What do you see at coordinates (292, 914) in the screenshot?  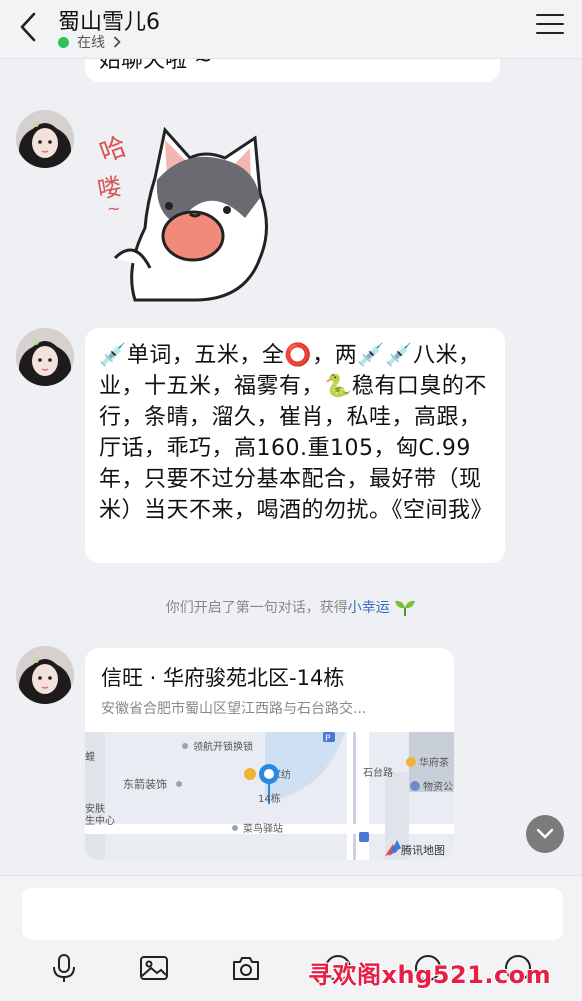 I see `message-input` at bounding box center [292, 914].